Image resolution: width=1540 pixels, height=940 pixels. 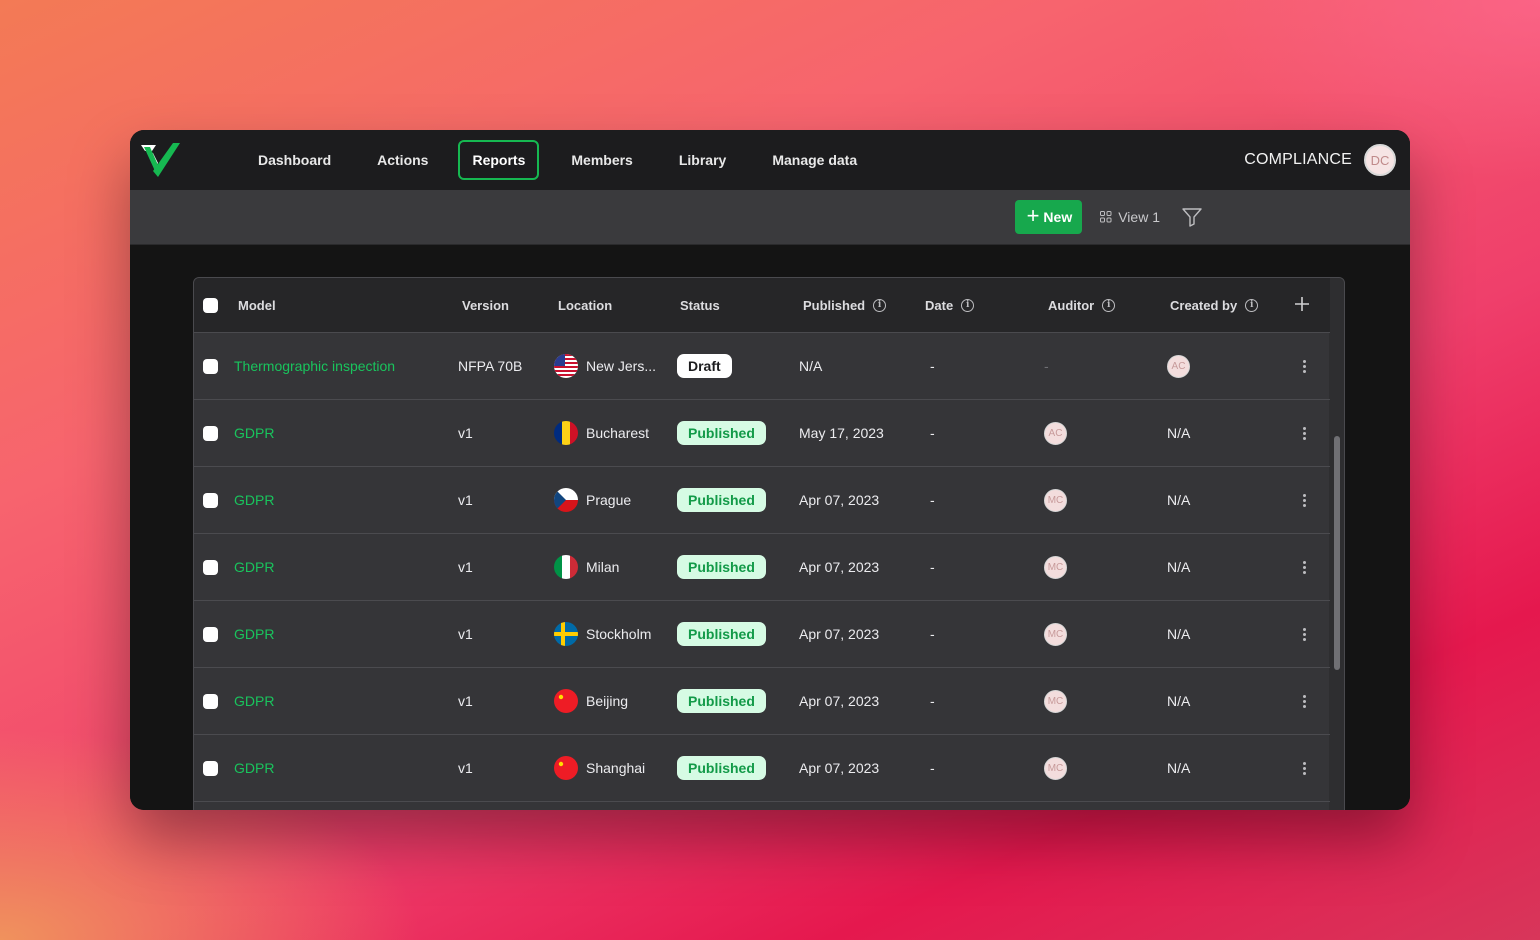 What do you see at coordinates (566, 366) in the screenshot?
I see `flag-us-icon` at bounding box center [566, 366].